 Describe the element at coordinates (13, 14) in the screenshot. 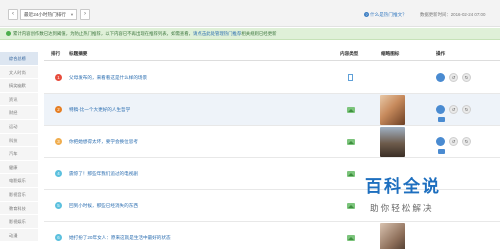

I see `prev-button: ‹` at that location.